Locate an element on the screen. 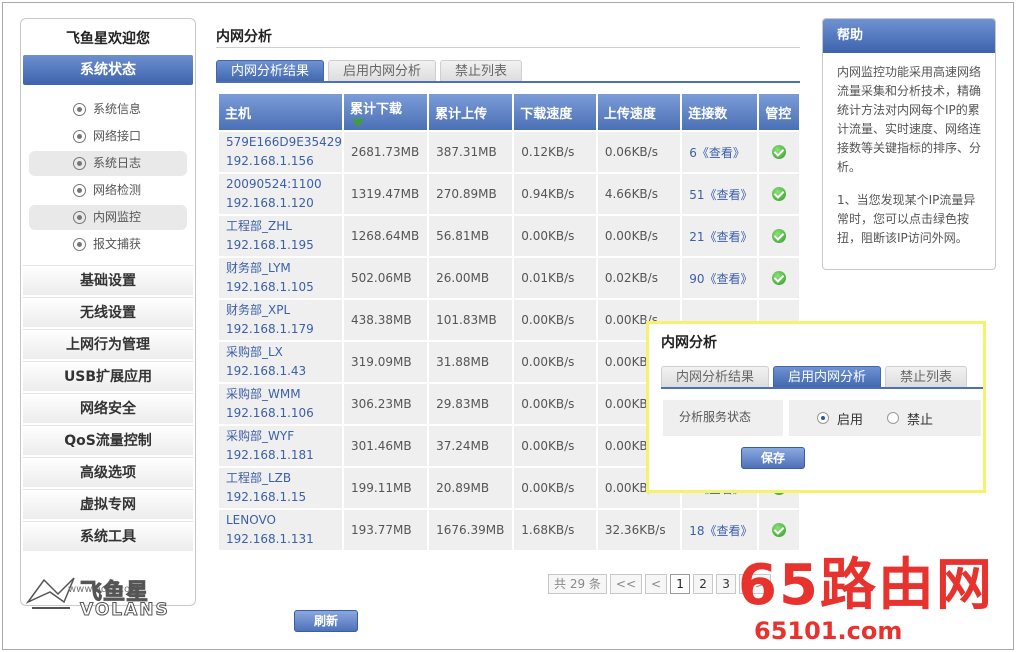  pager-prev: < is located at coordinates (656, 584).